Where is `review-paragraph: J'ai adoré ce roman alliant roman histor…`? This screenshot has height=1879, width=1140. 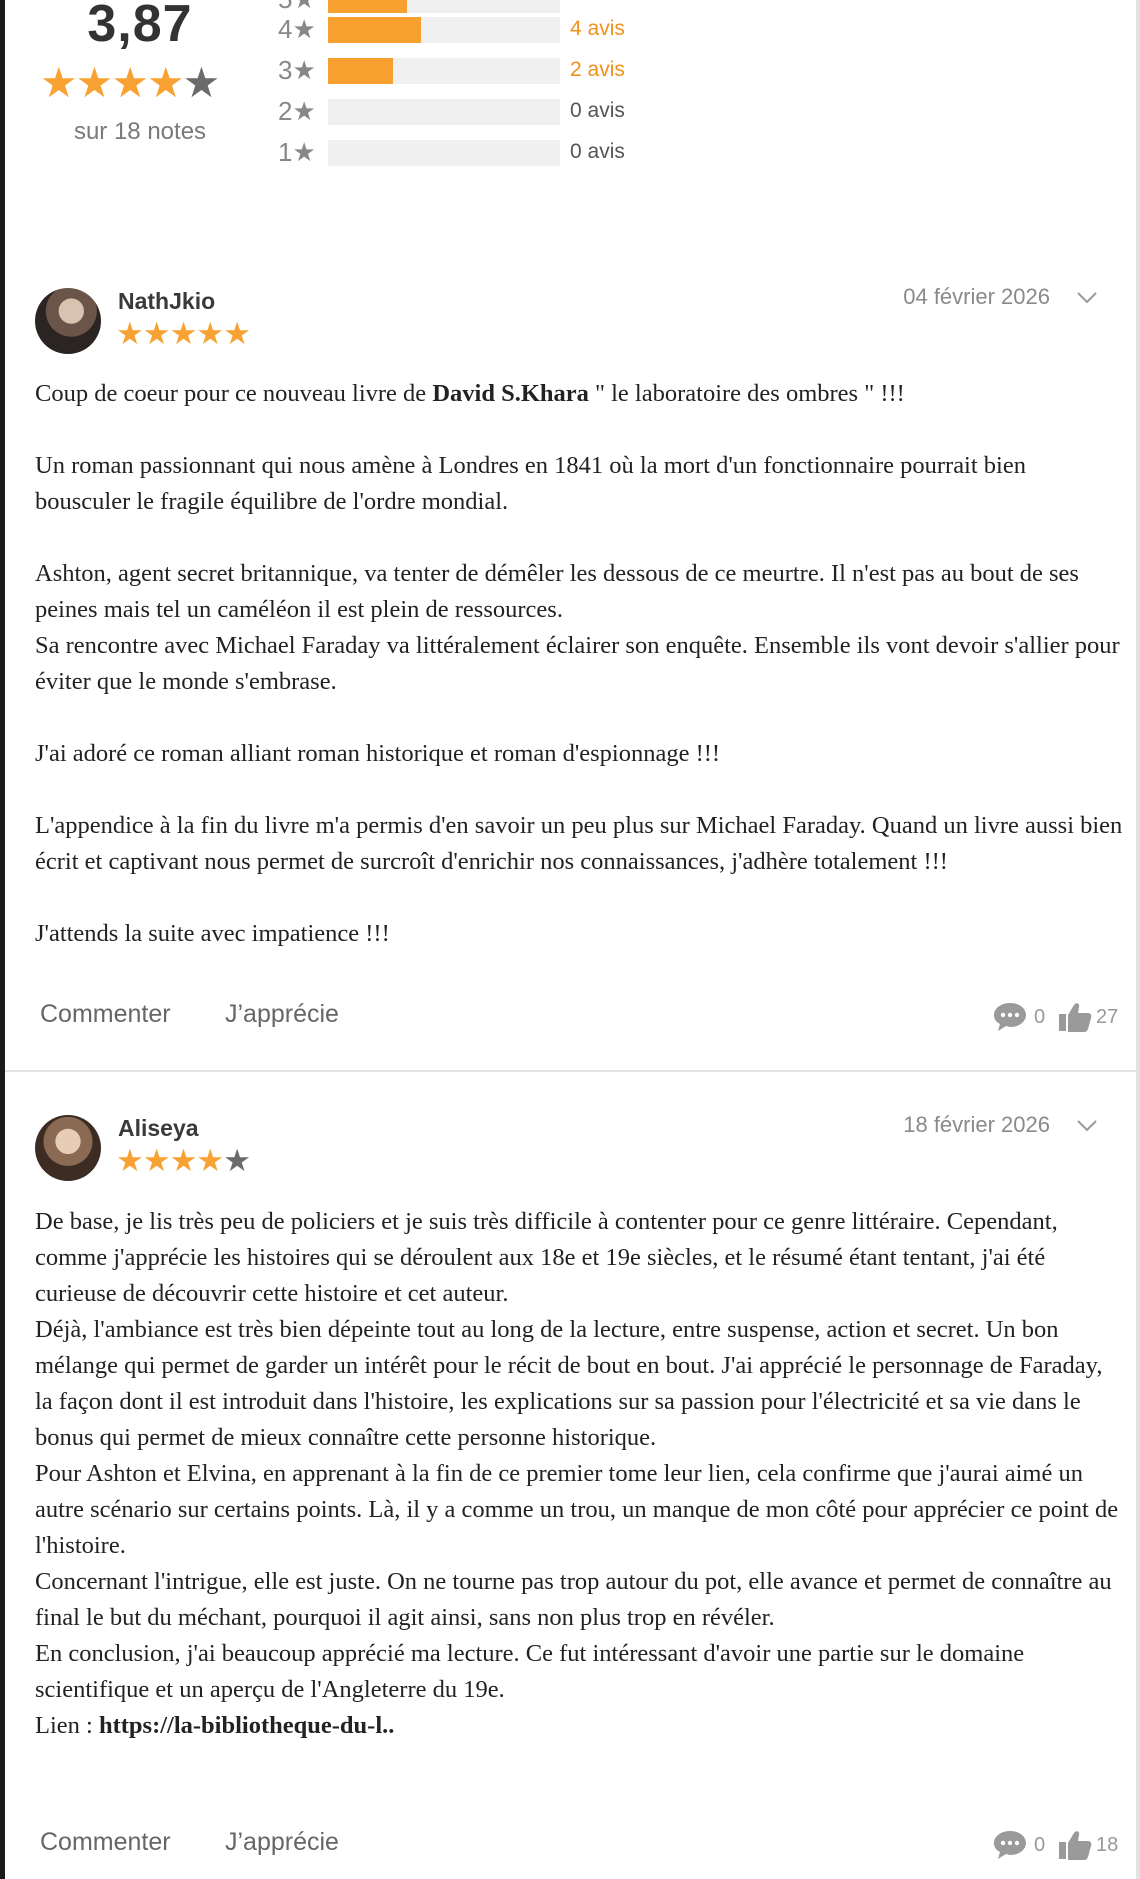 review-paragraph: J'ai adoré ce roman alliant roman histor… is located at coordinates (378, 753).